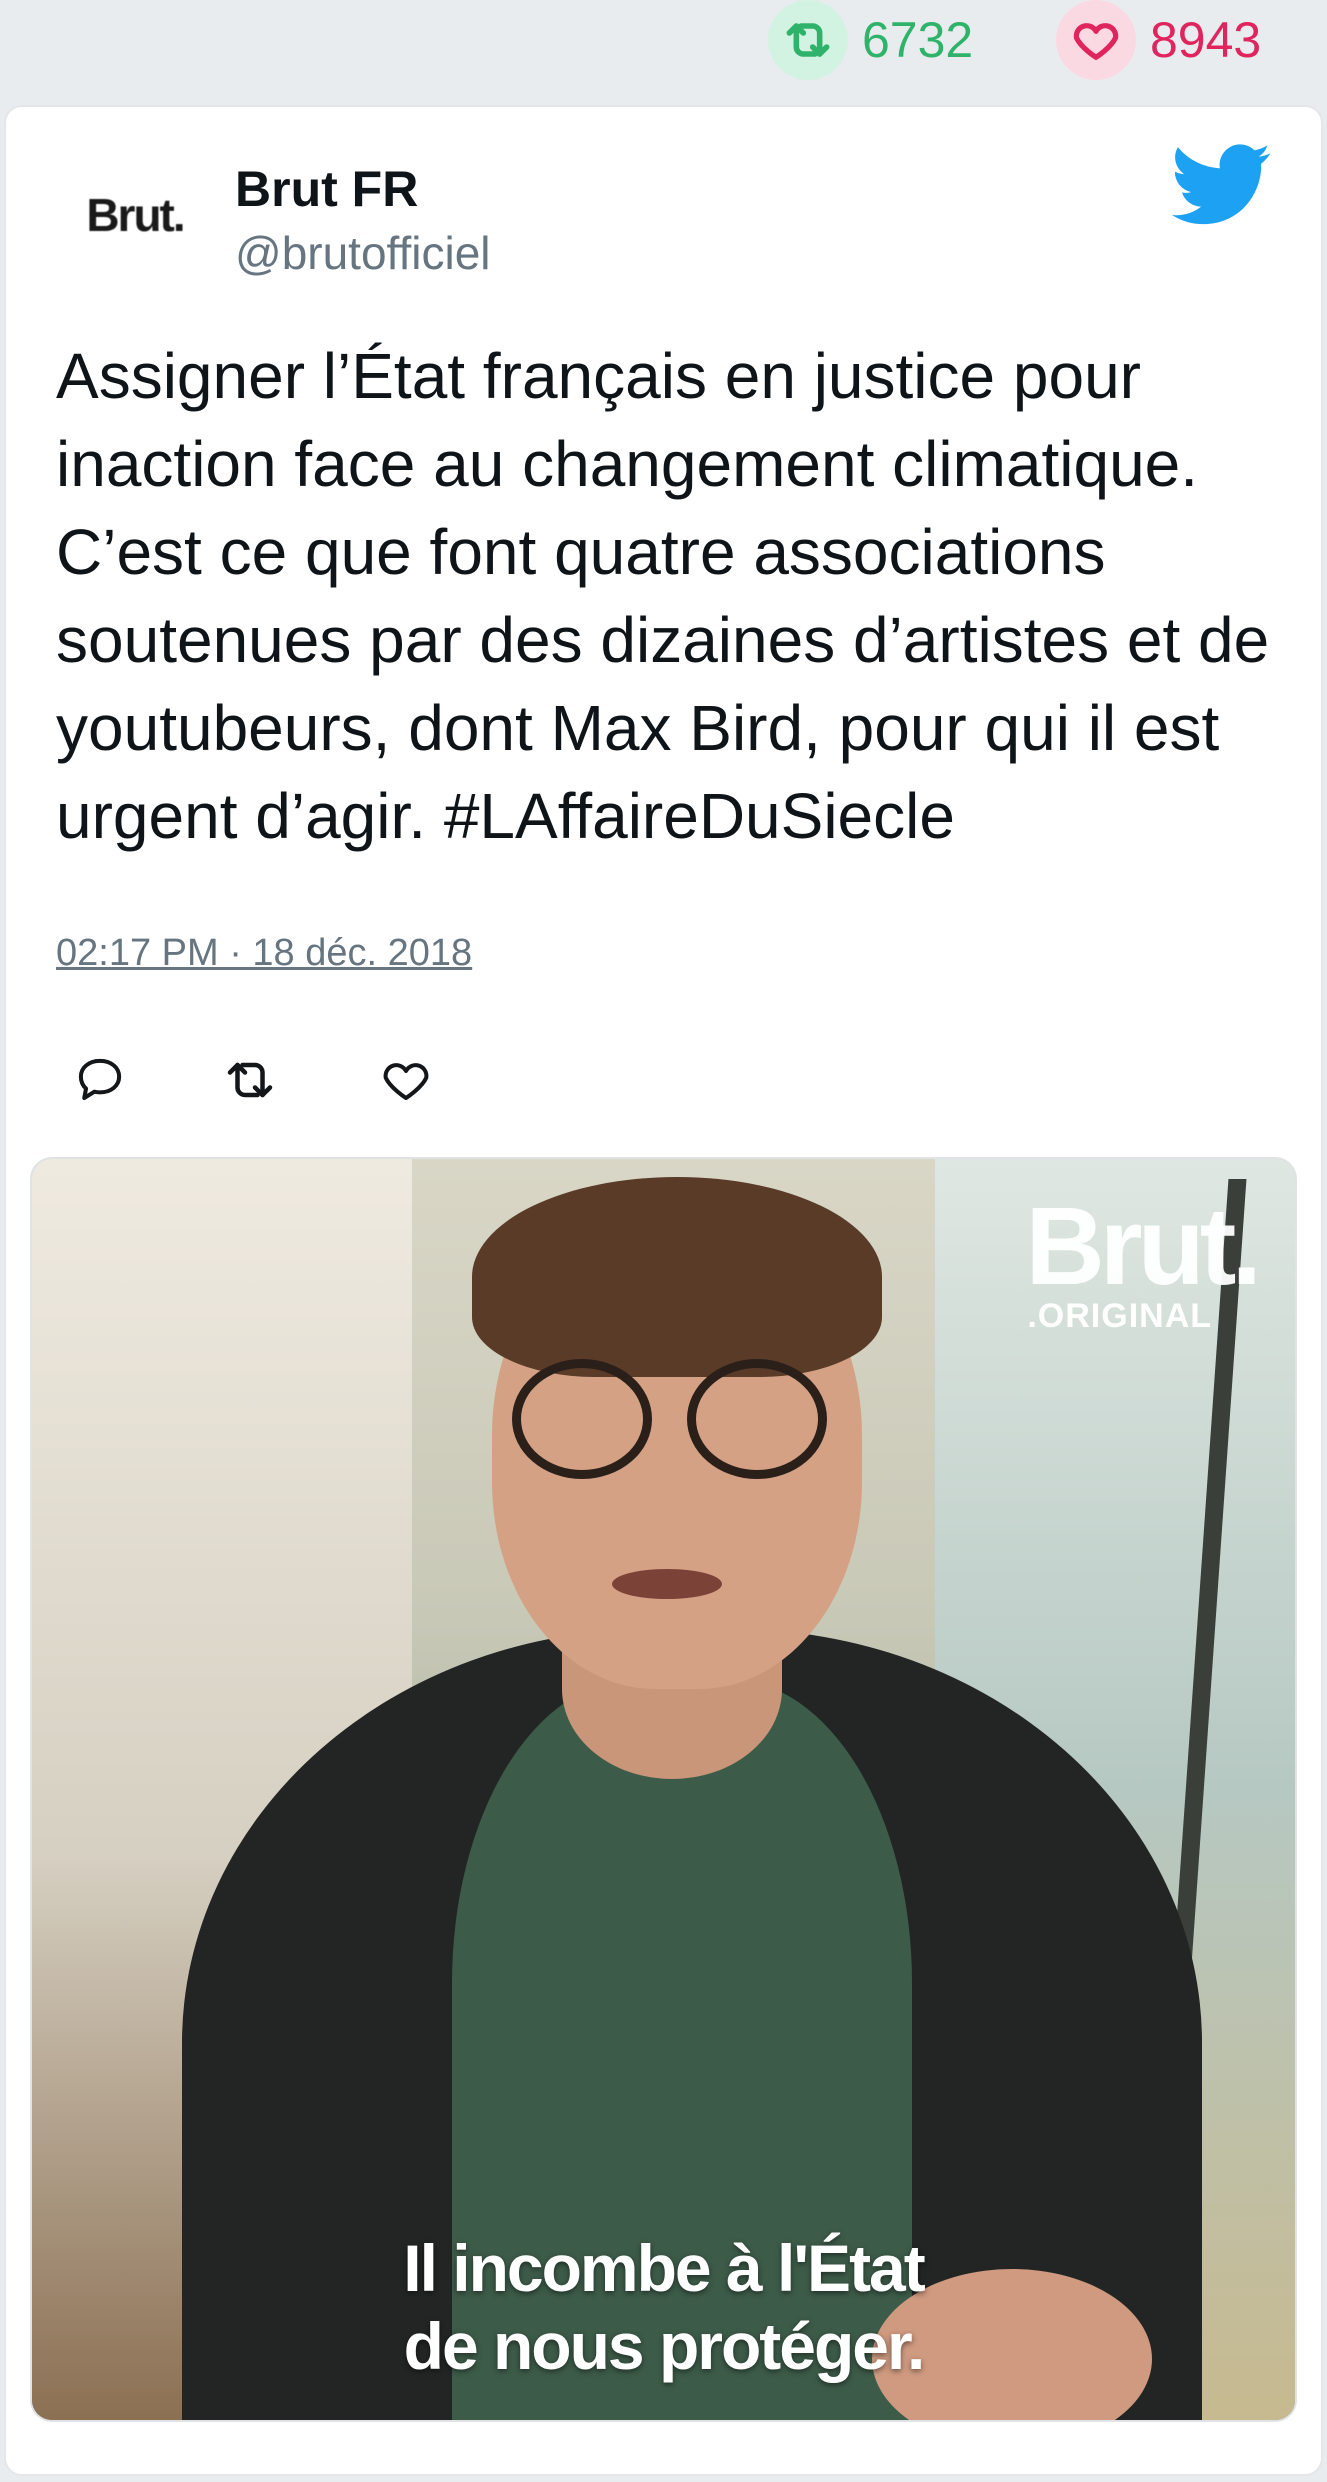 The image size is (1327, 2482). What do you see at coordinates (663, 2307) in the screenshot?
I see `video-caption: Il incombe à l'État de nous protéger.` at bounding box center [663, 2307].